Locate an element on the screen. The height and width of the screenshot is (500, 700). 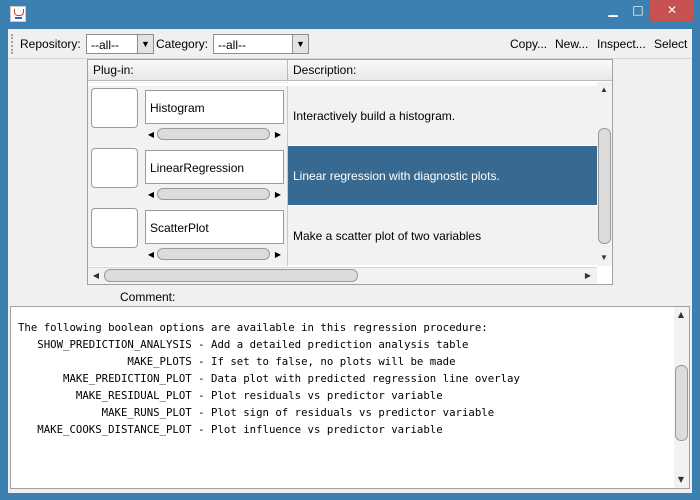
row-plugin-cell: ScatterPlot ◀ ▶ is located at coordinates (188, 236).